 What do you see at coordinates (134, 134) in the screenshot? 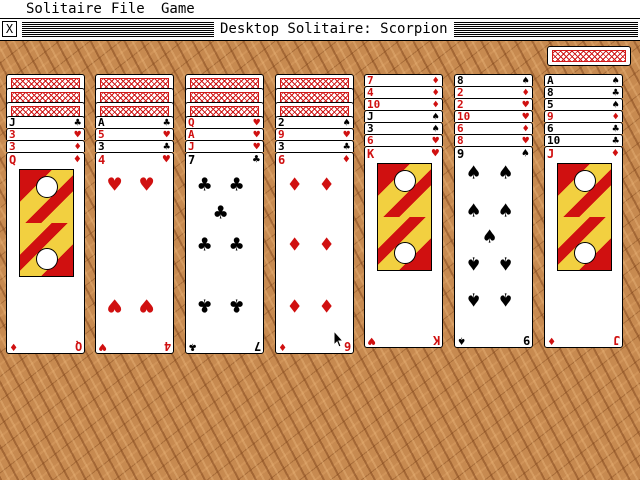
I see `card: 5 ♥` at bounding box center [134, 134].